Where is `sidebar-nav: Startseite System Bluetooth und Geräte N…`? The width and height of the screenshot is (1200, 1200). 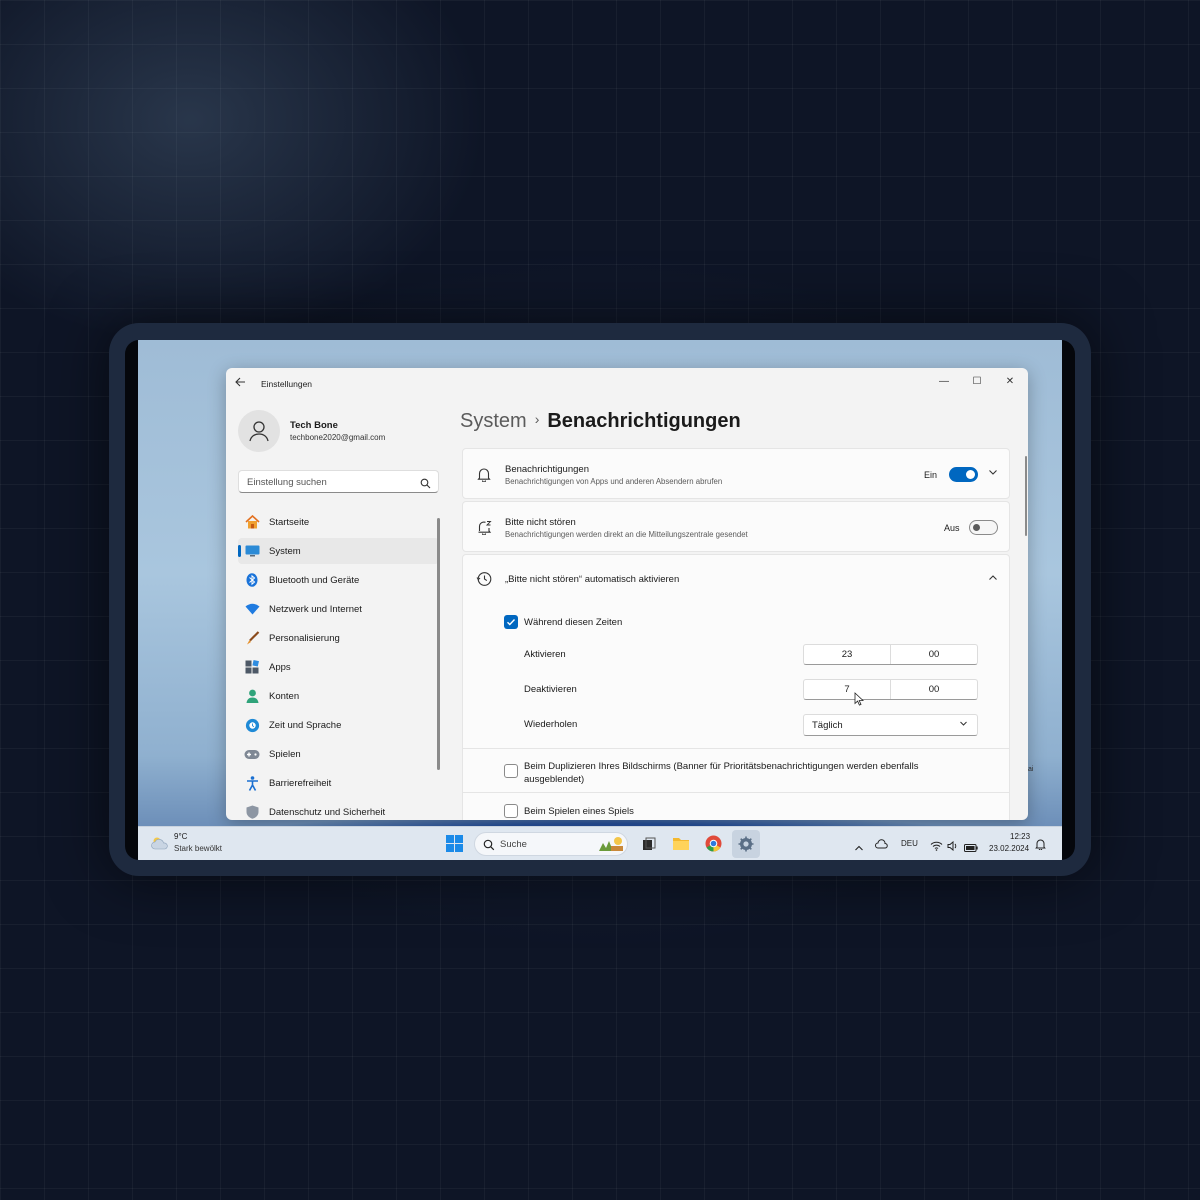
sidebar-nav: Startseite System Bluetooth und Geräte N… is located at coordinates (338, 664).